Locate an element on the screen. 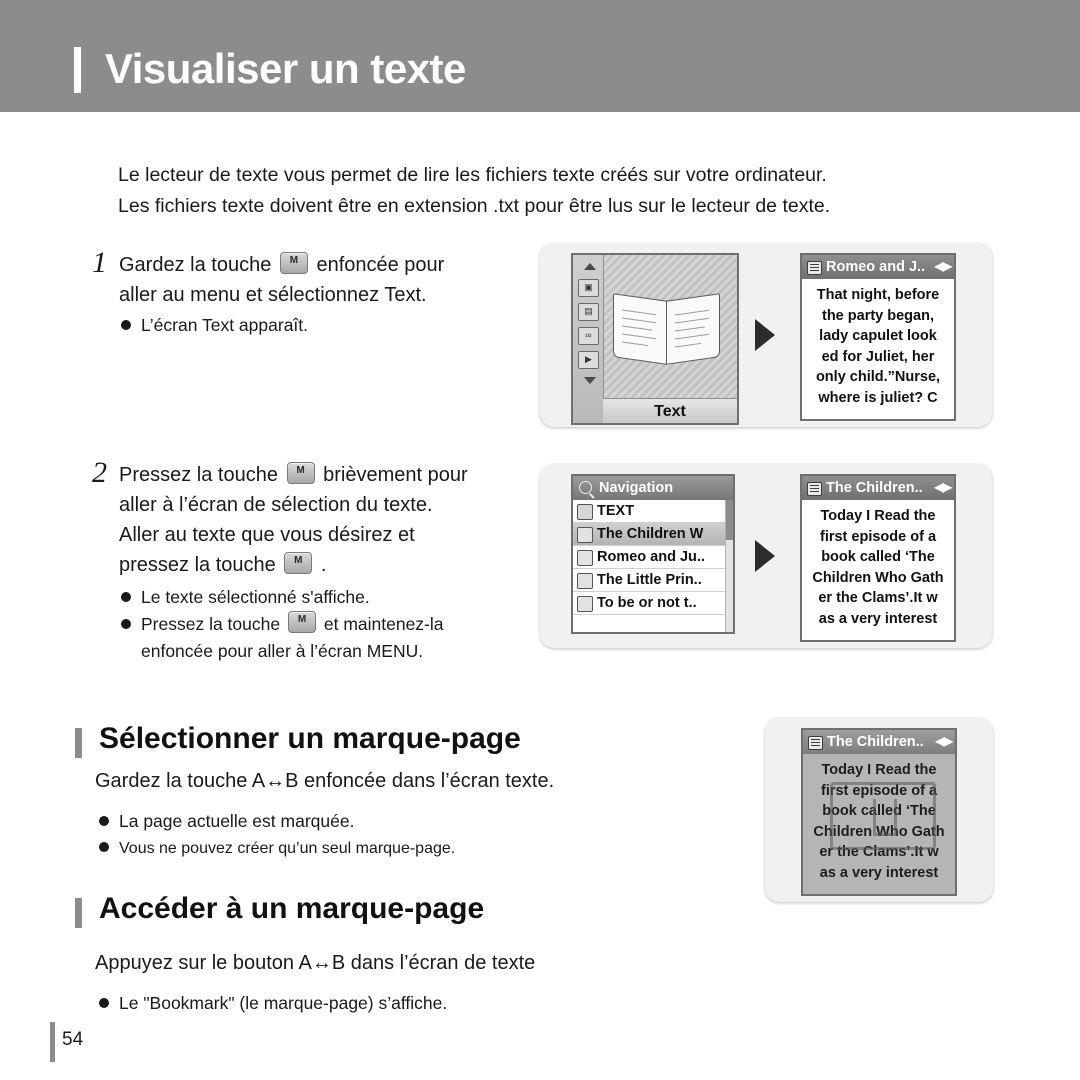 The width and height of the screenshot is (1080, 1080). section-title: Accéder à un marque-page is located at coordinates (292, 908).